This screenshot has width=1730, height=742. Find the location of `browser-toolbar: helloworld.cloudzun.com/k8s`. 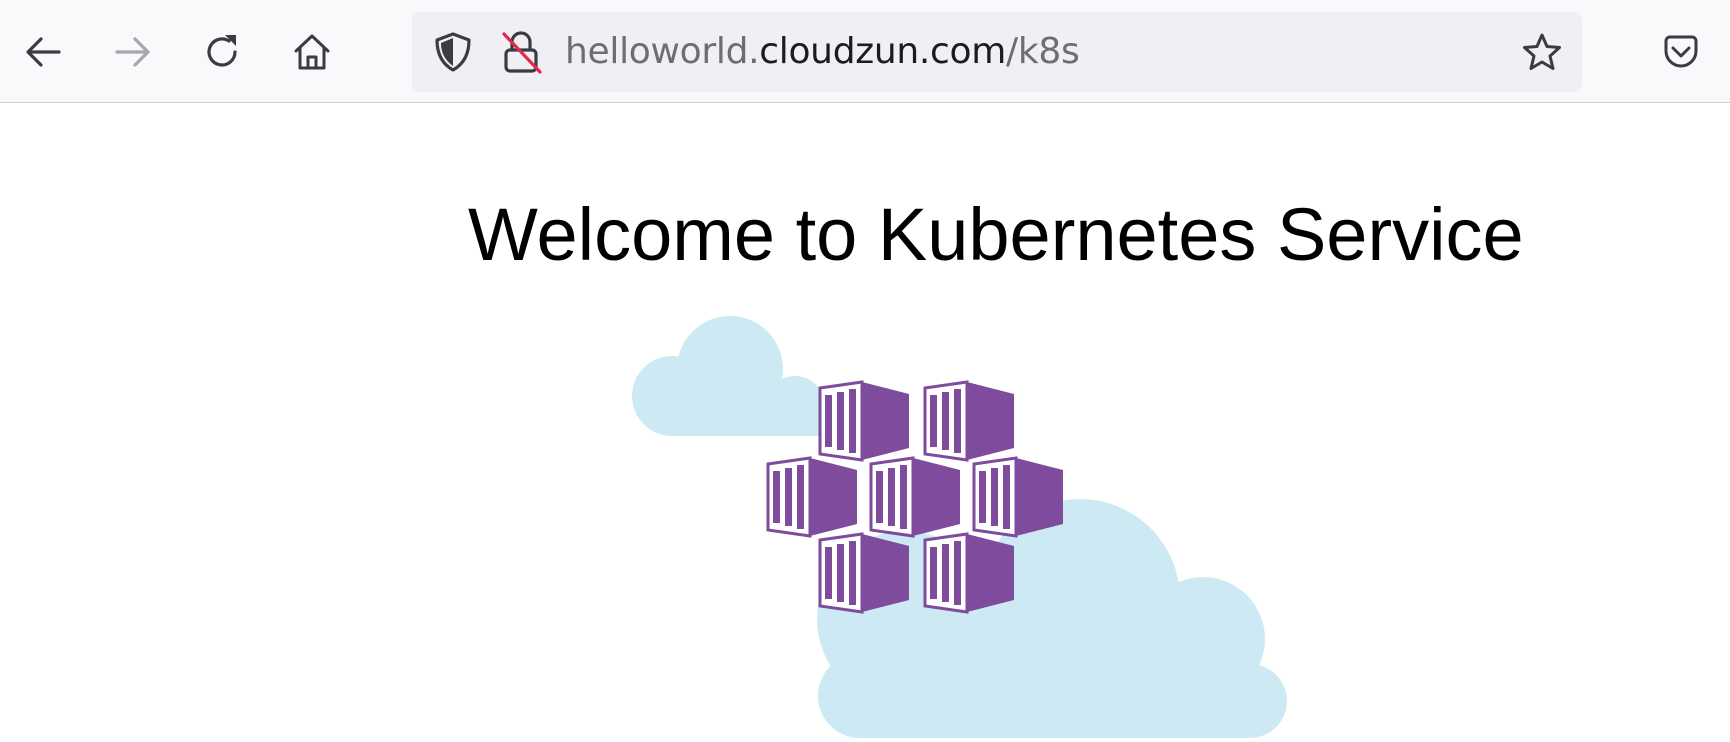

browser-toolbar: helloworld.cloudzun.com/k8s is located at coordinates (865, 51).